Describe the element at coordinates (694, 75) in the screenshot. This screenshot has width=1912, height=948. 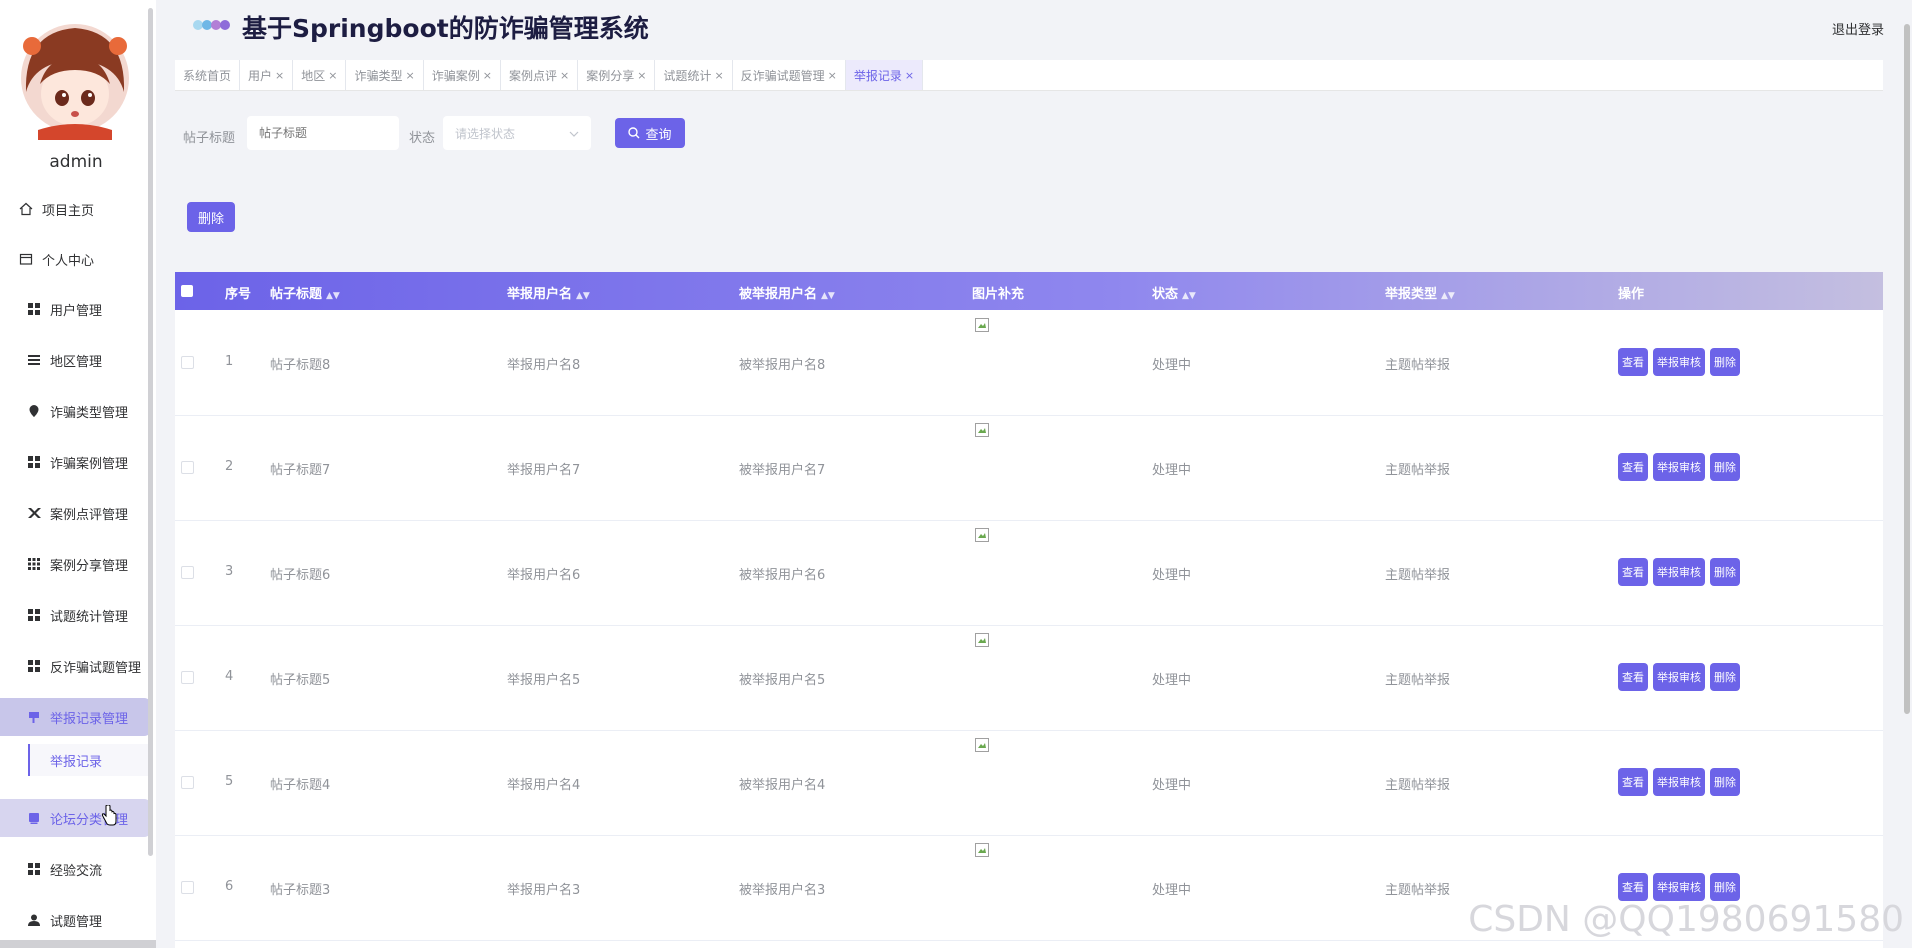
I see `tab-quiz-stats: 试题统计 ×` at that location.